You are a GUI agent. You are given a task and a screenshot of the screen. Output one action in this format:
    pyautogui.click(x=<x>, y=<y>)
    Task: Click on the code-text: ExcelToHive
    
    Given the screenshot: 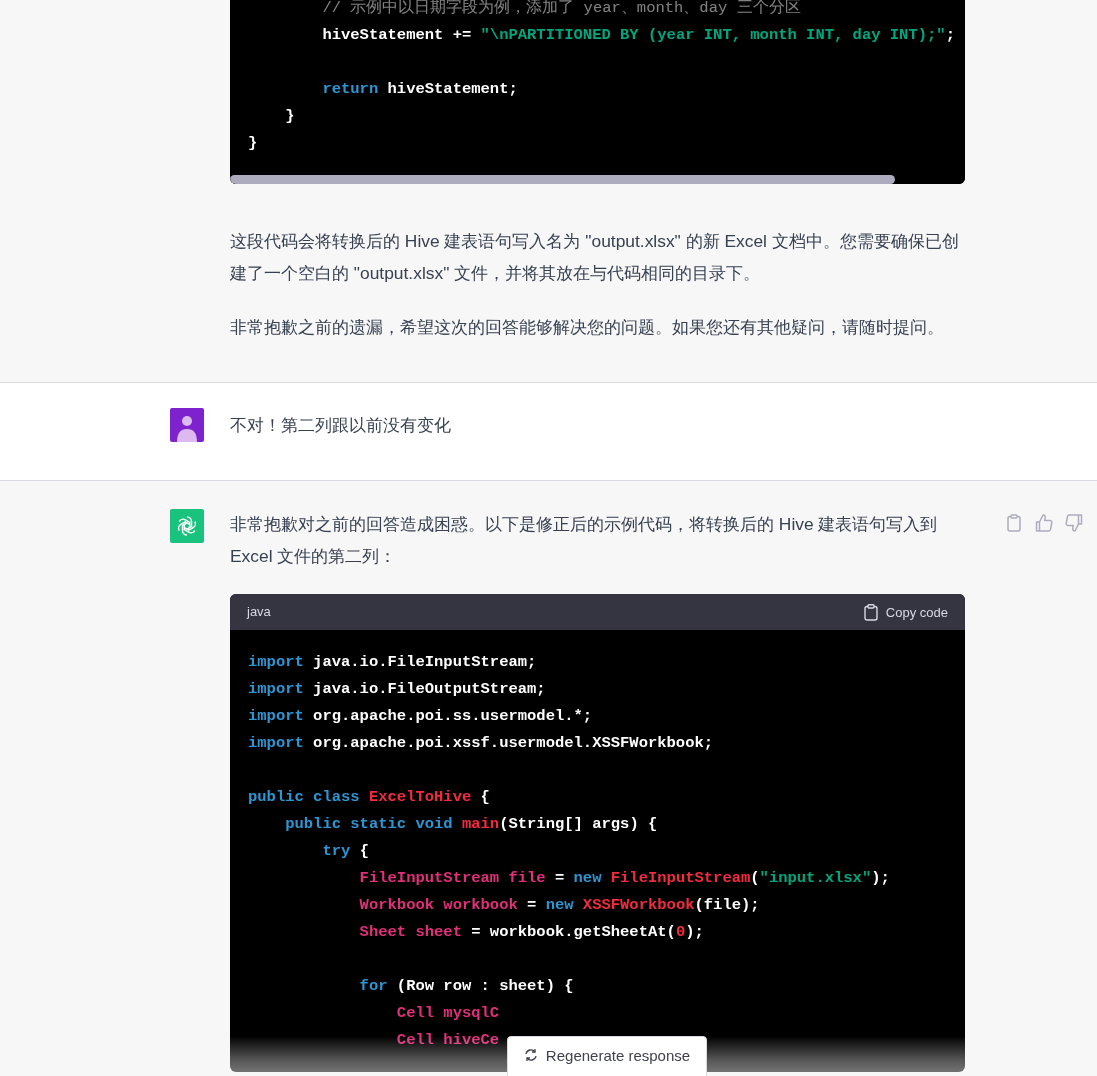 What is the action you would take?
    pyautogui.click(x=419, y=797)
    